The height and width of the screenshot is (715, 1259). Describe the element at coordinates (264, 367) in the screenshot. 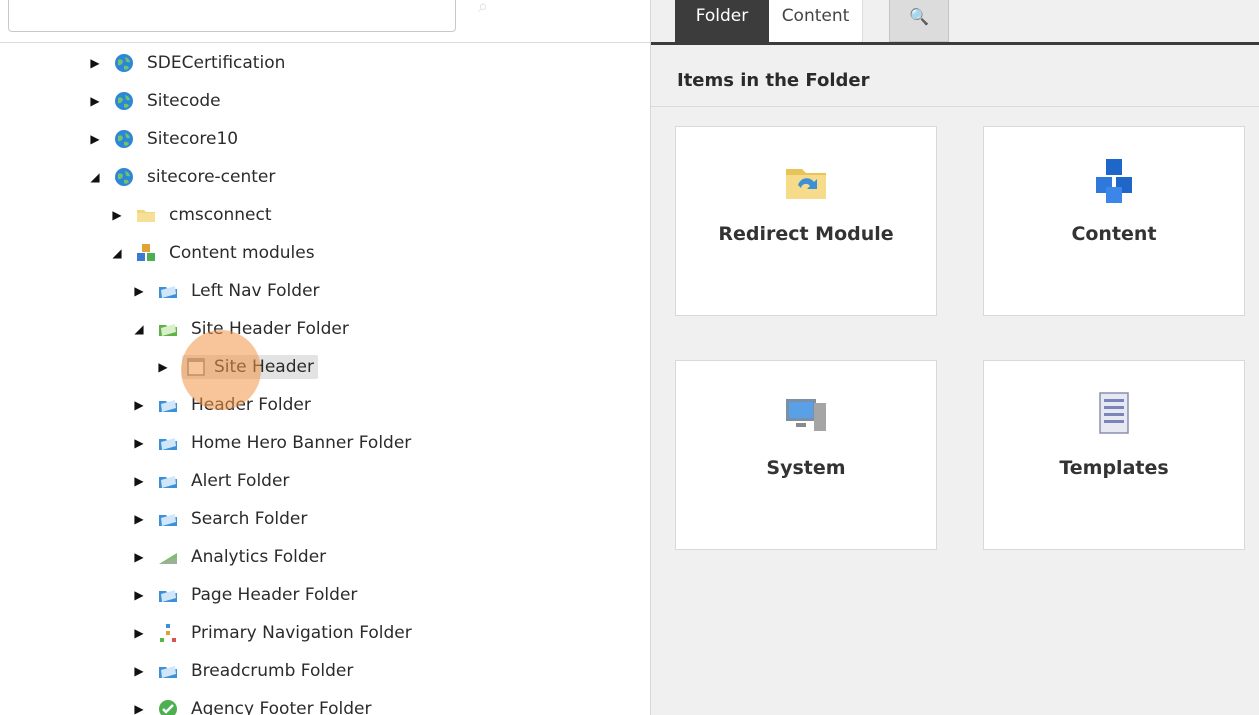

I see `tree-item-label: Site Header` at that location.